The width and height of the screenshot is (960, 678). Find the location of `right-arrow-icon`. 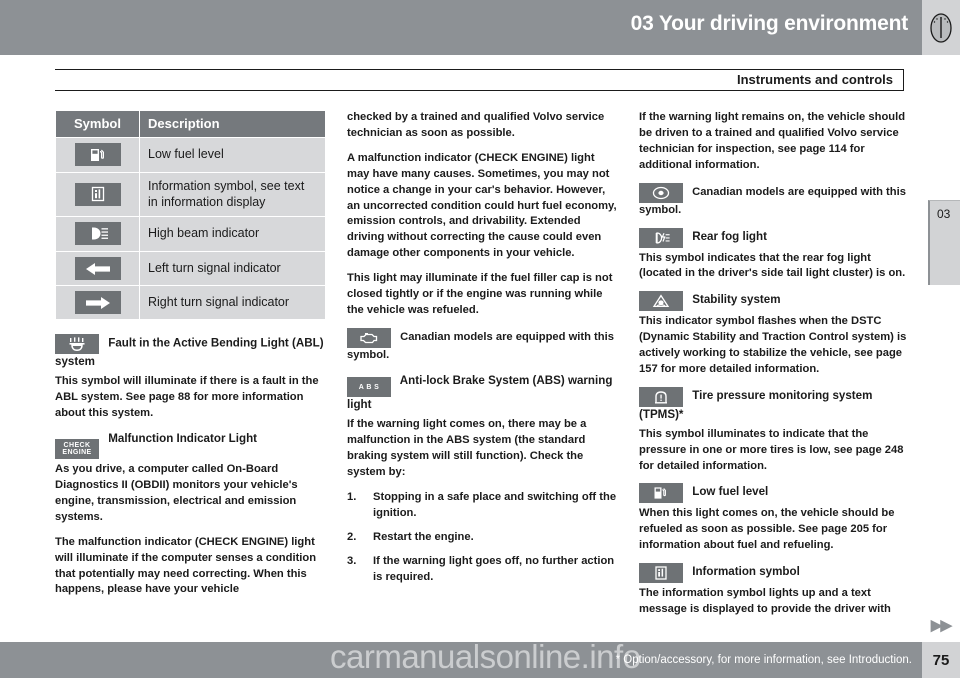

right-arrow-icon is located at coordinates (97, 303).